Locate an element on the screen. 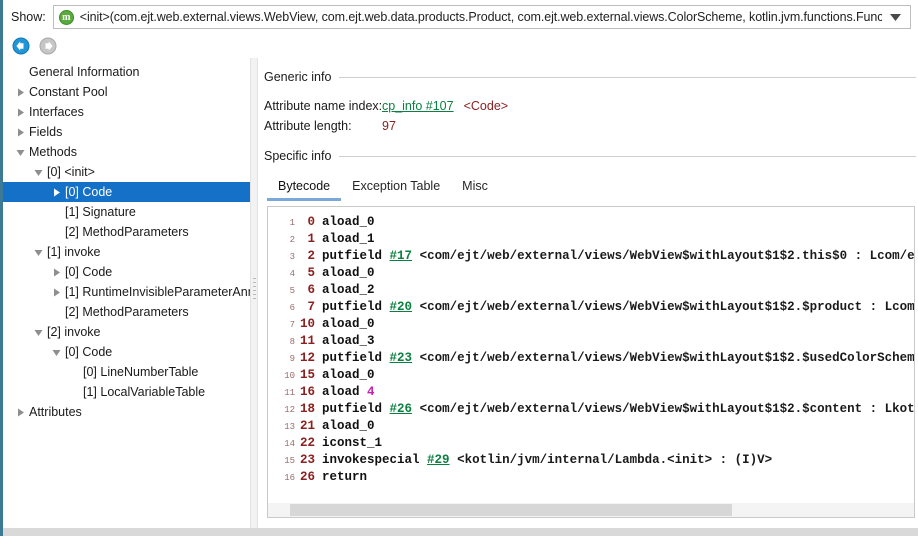 This screenshot has height=536, width=918. bytecode-horizontal-scrollbar is located at coordinates (591, 510).